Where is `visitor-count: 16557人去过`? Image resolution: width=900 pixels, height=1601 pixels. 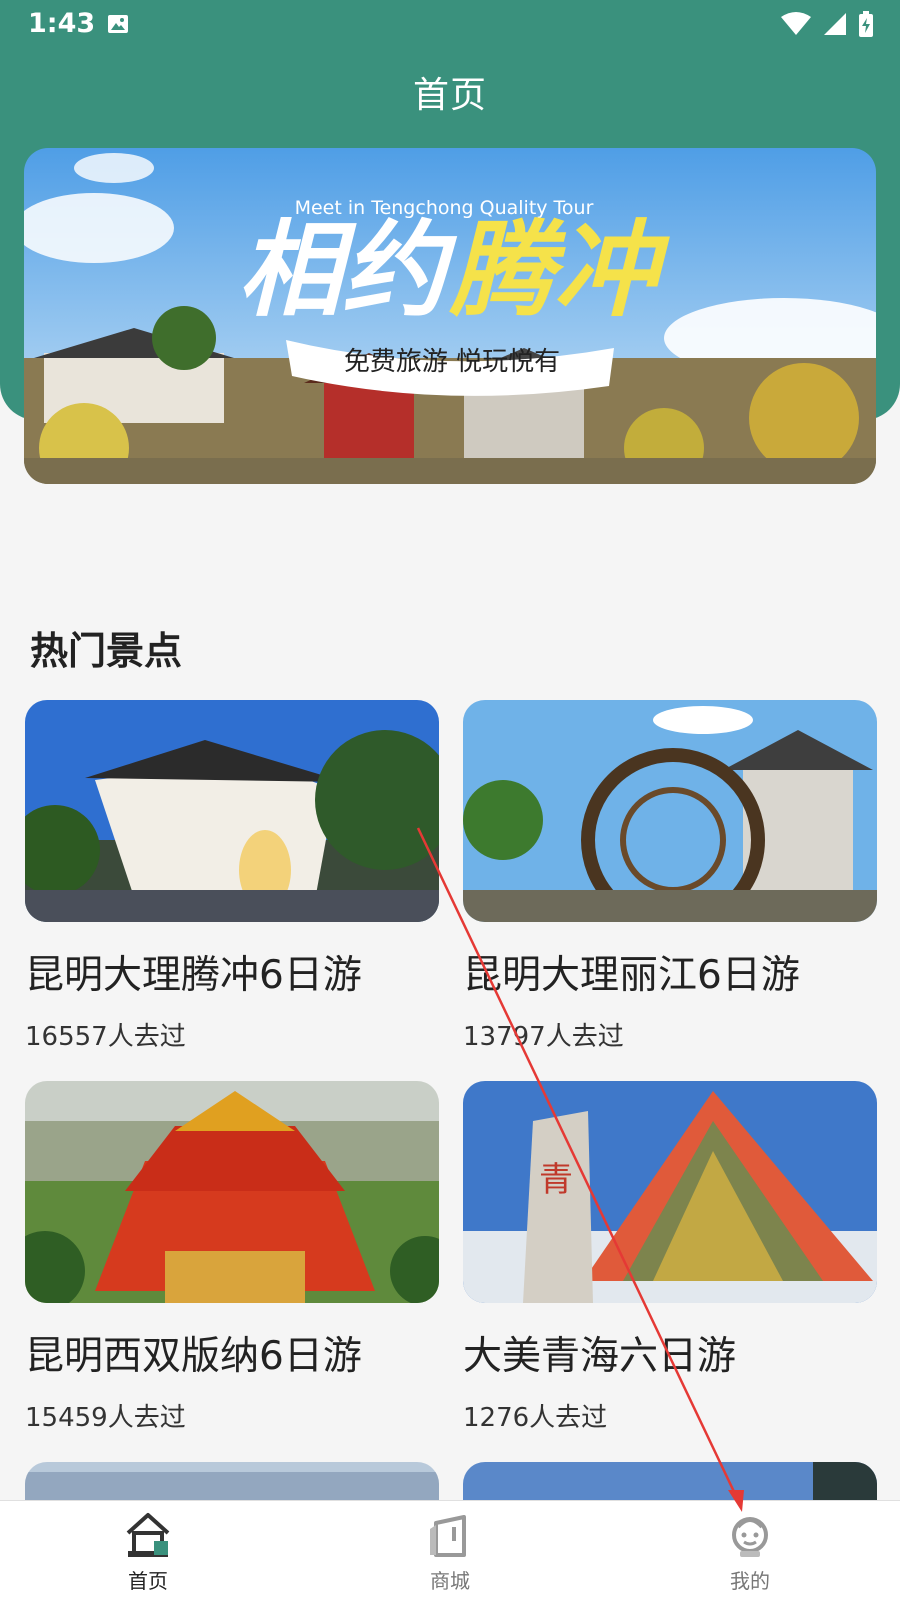 visitor-count: 16557人去过 is located at coordinates (105, 1037).